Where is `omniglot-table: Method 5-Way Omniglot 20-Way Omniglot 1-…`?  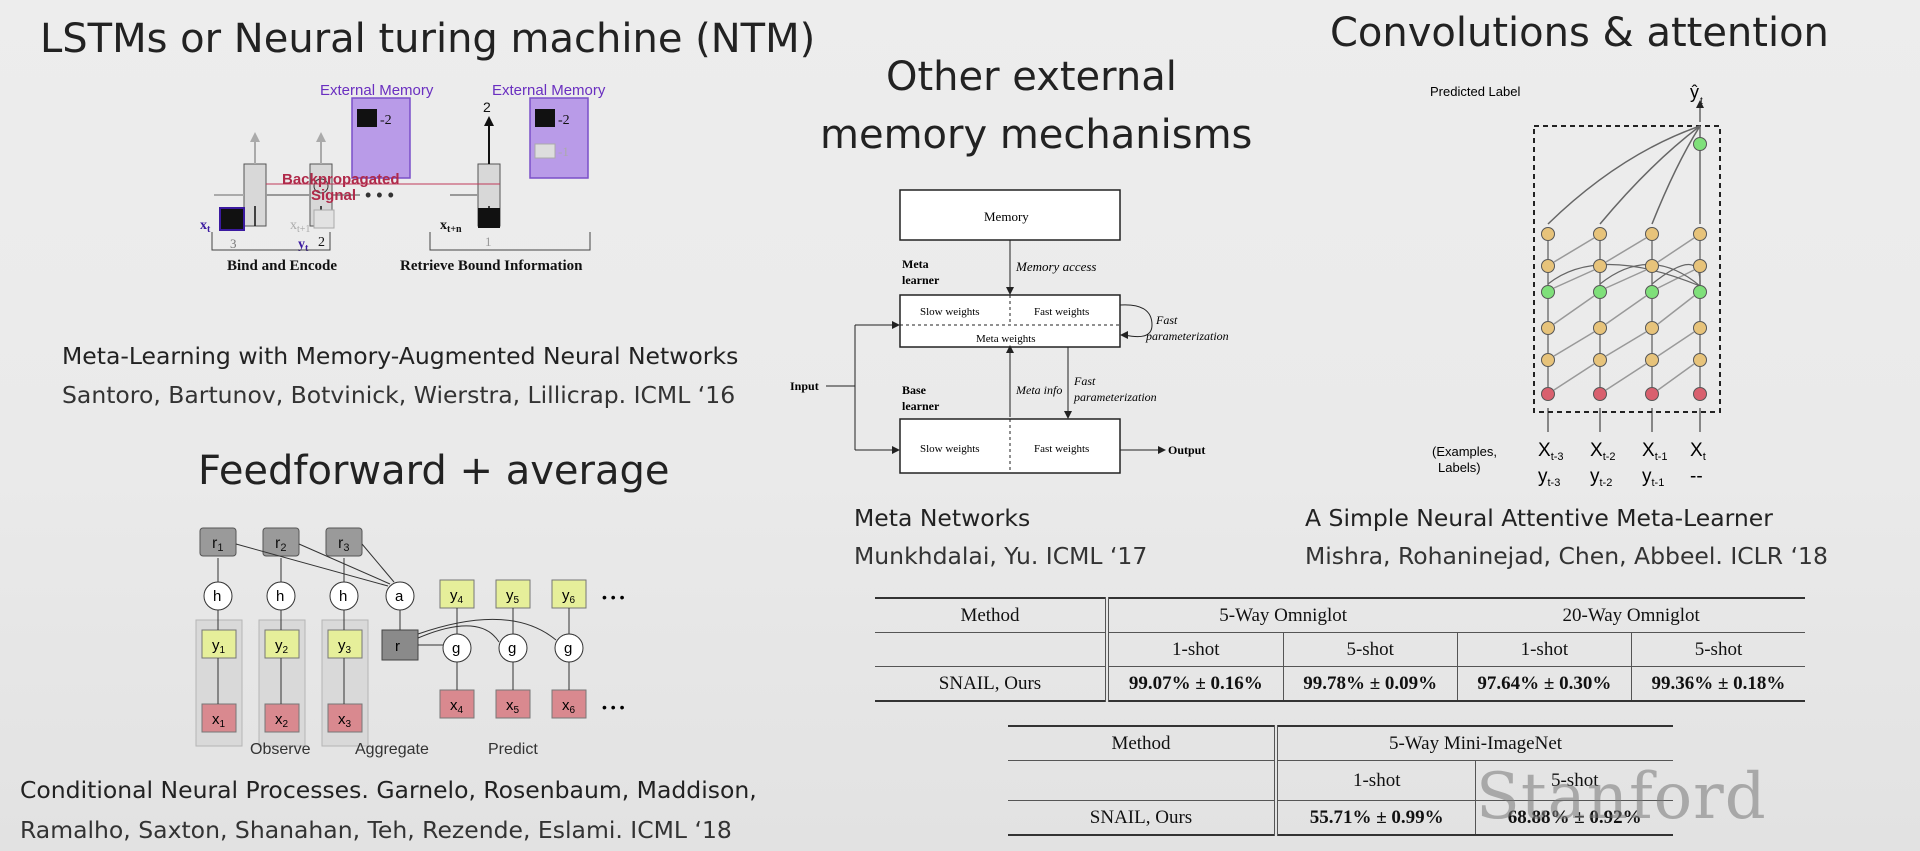
omniglot-table: Method 5-Way Omniglot 20-Way Omniglot 1-… is located at coordinates (1340, 649).